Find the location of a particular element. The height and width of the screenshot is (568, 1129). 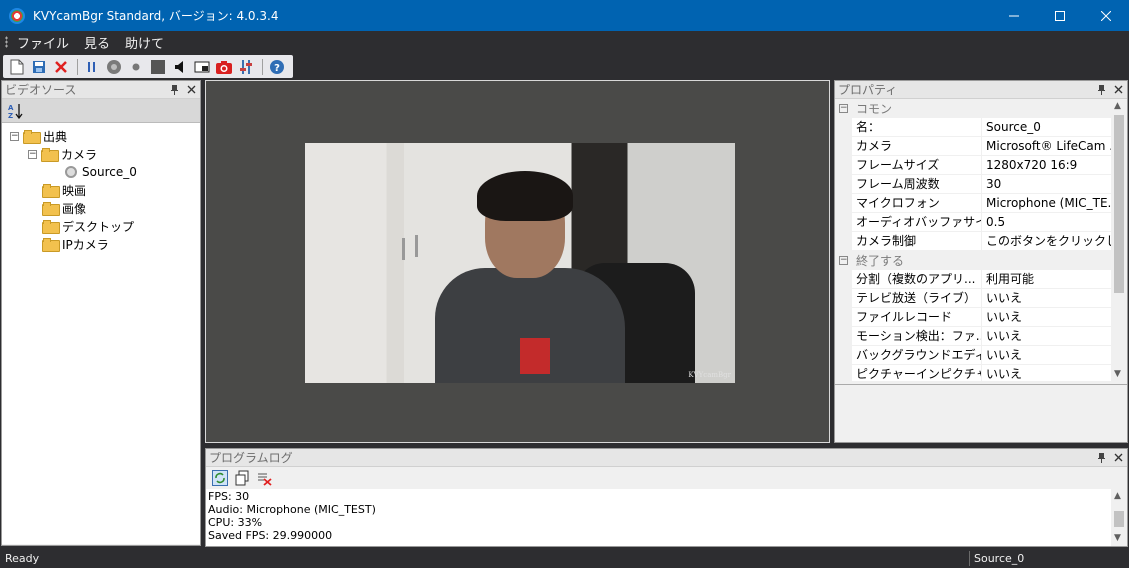

settings-button is located at coordinates (246, 67).